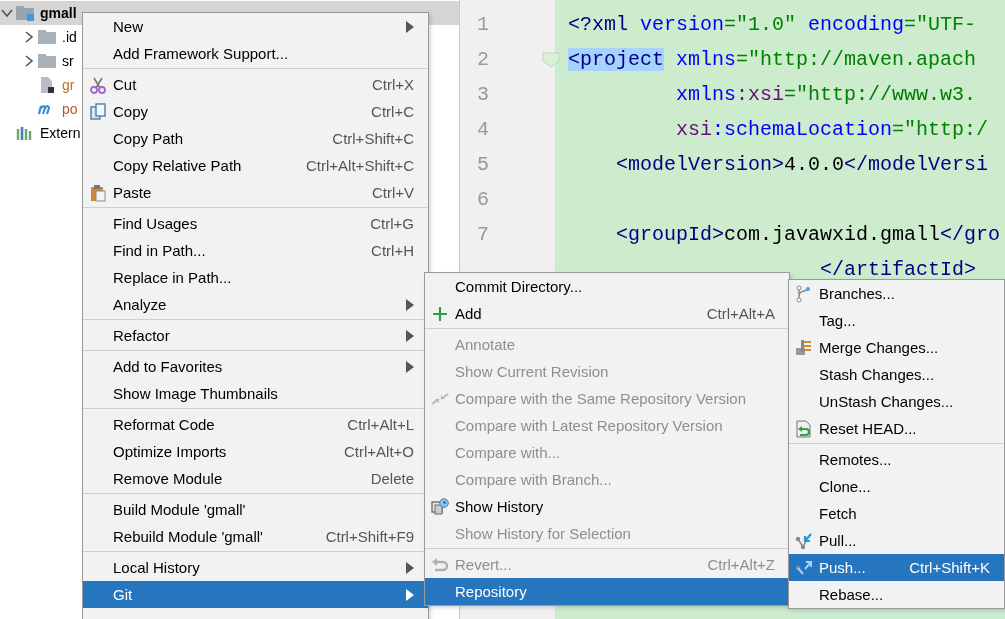  What do you see at coordinates (483, 130) in the screenshot?
I see `line-number: 4` at bounding box center [483, 130].